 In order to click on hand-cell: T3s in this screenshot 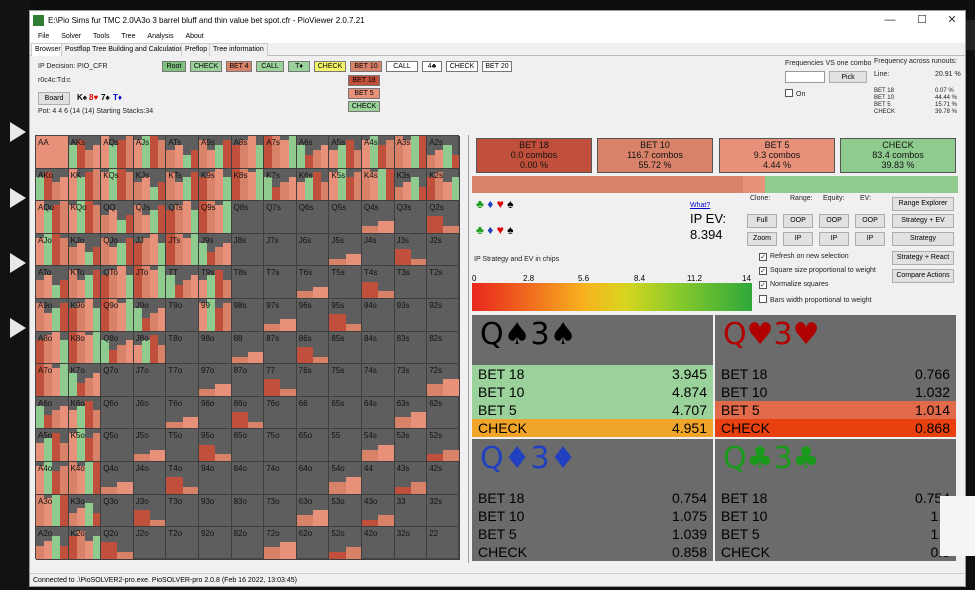, I will do `click(411, 282)`.